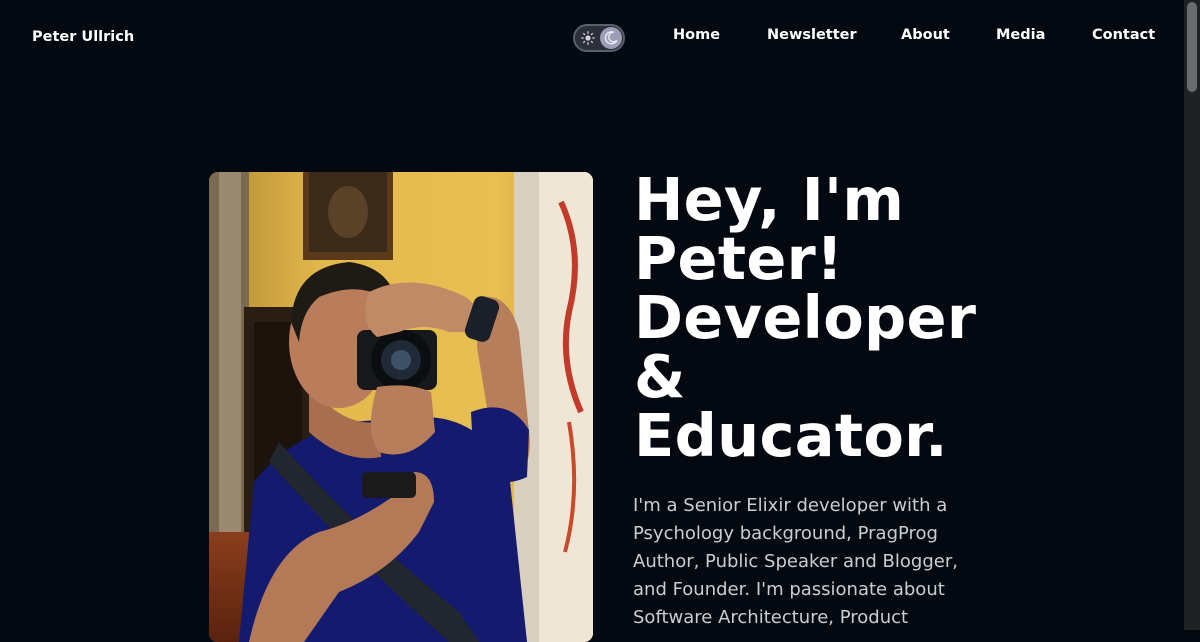 The image size is (1200, 642). I want to click on nav-media: Media, so click(1020, 35).